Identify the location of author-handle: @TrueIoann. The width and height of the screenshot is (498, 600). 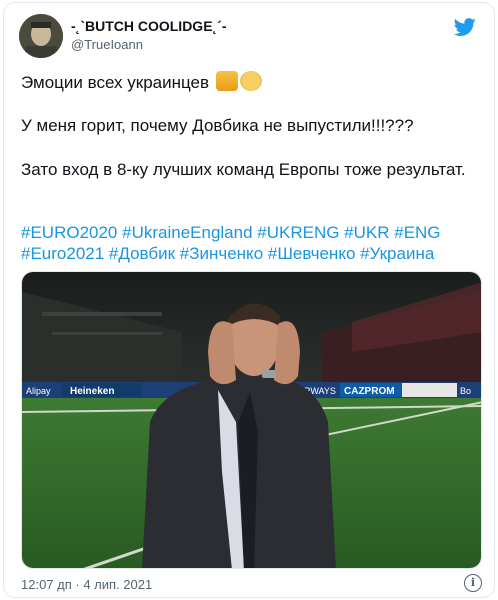
(107, 44).